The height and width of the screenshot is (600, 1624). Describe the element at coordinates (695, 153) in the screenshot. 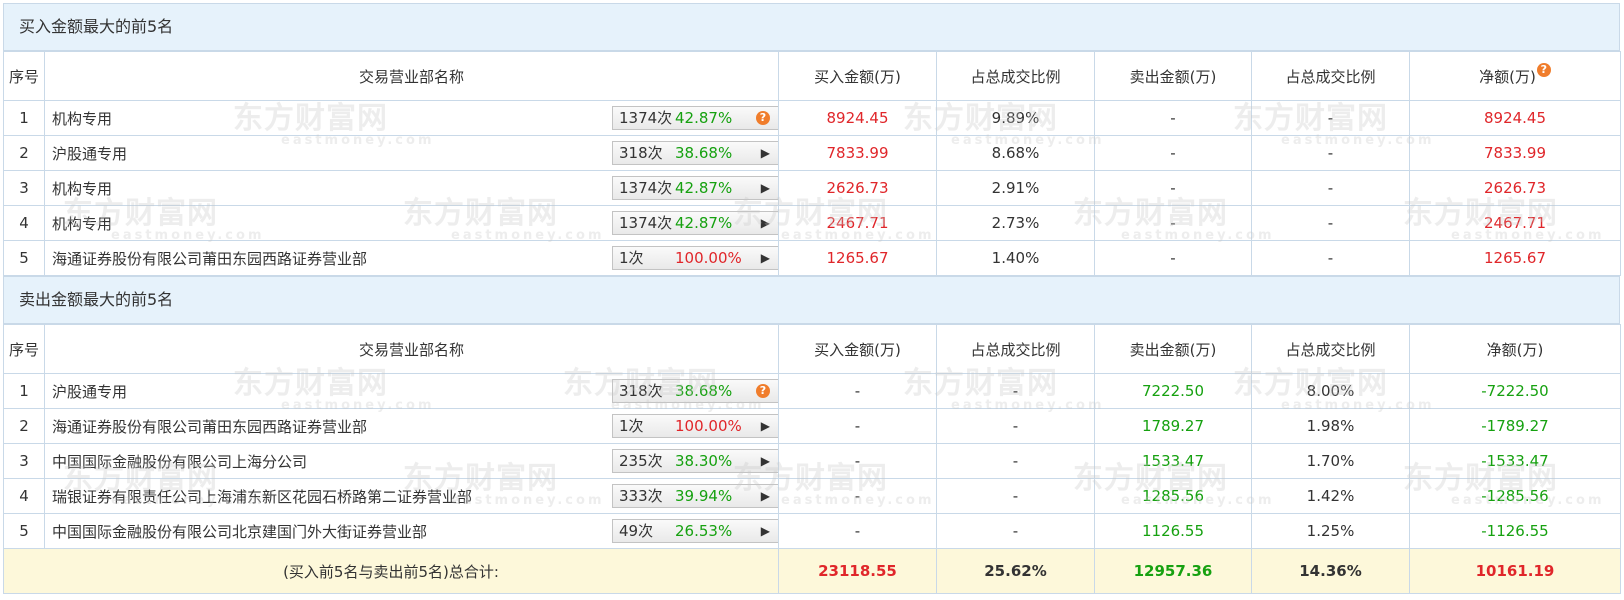

I see `branch-stats-button: 318次 38.68% ▶` at that location.